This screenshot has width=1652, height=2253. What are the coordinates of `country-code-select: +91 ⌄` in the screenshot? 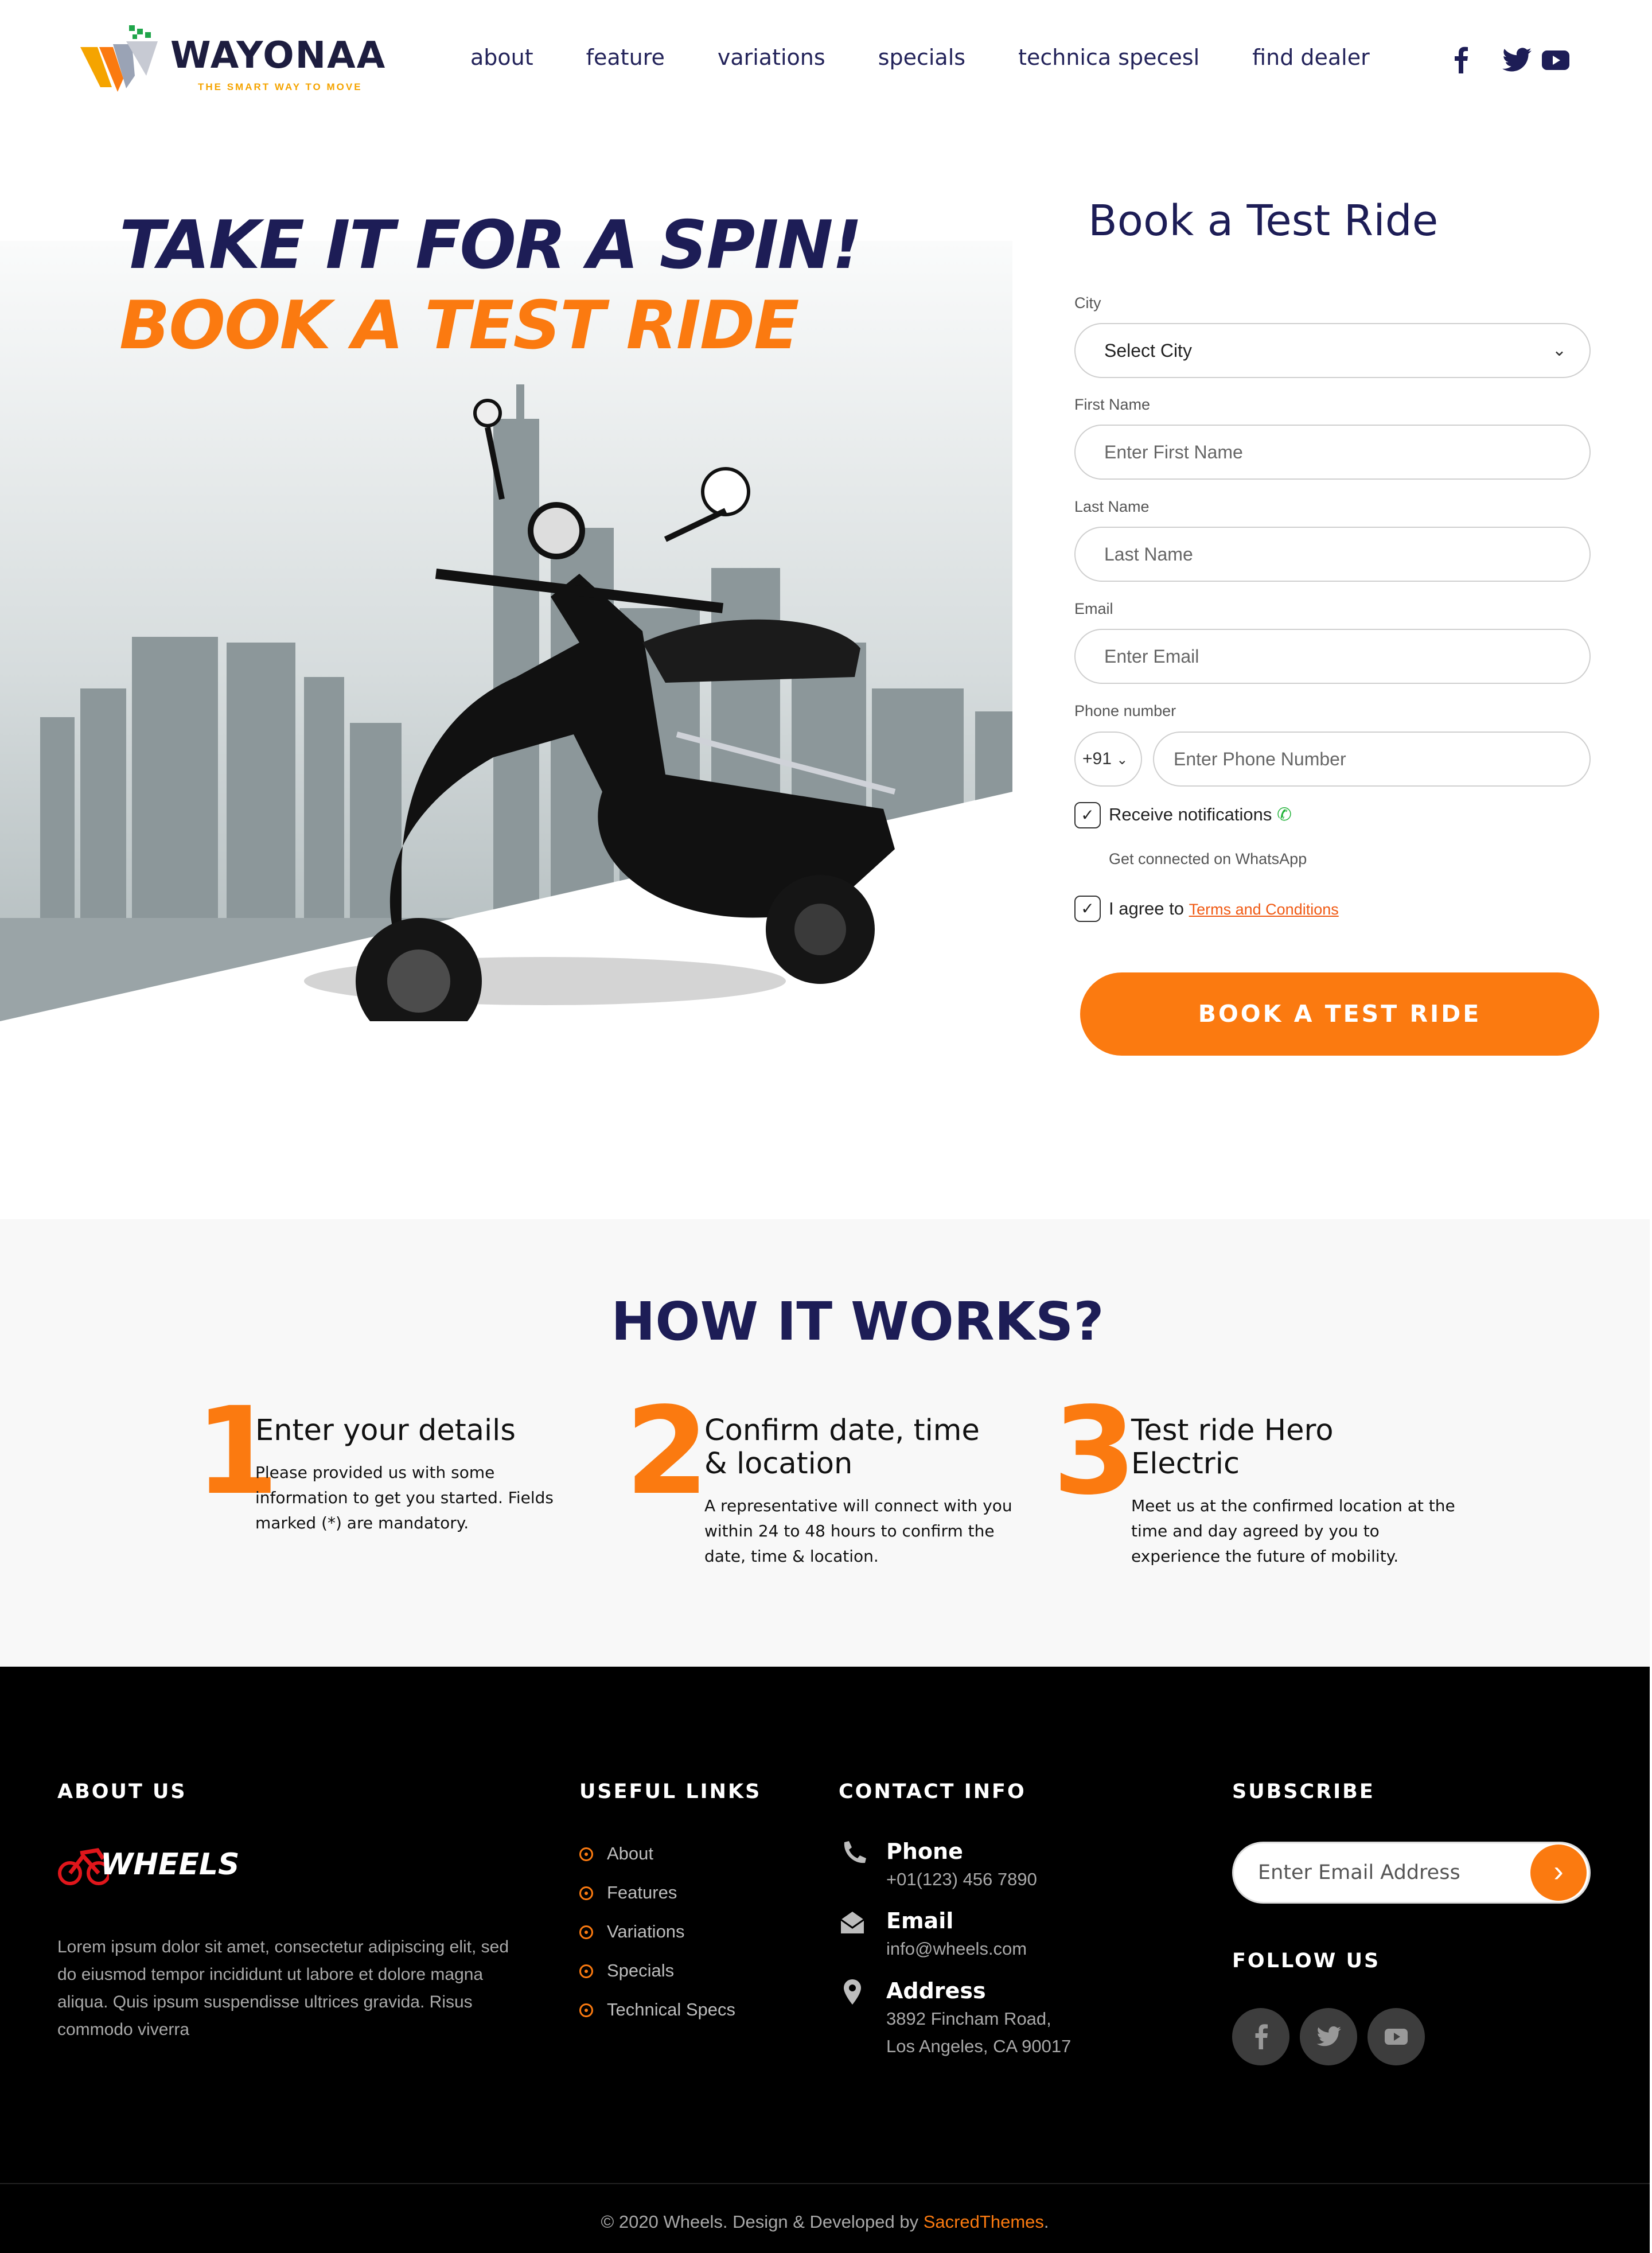 It's located at (1108, 759).